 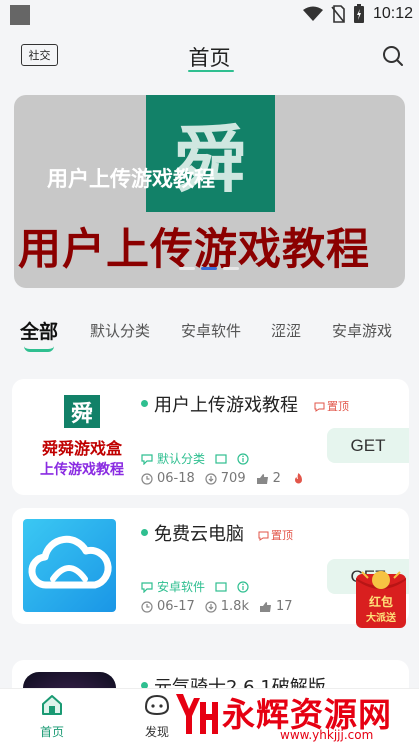 I want to click on tab-android-software: 安卓软件, so click(x=211, y=330).